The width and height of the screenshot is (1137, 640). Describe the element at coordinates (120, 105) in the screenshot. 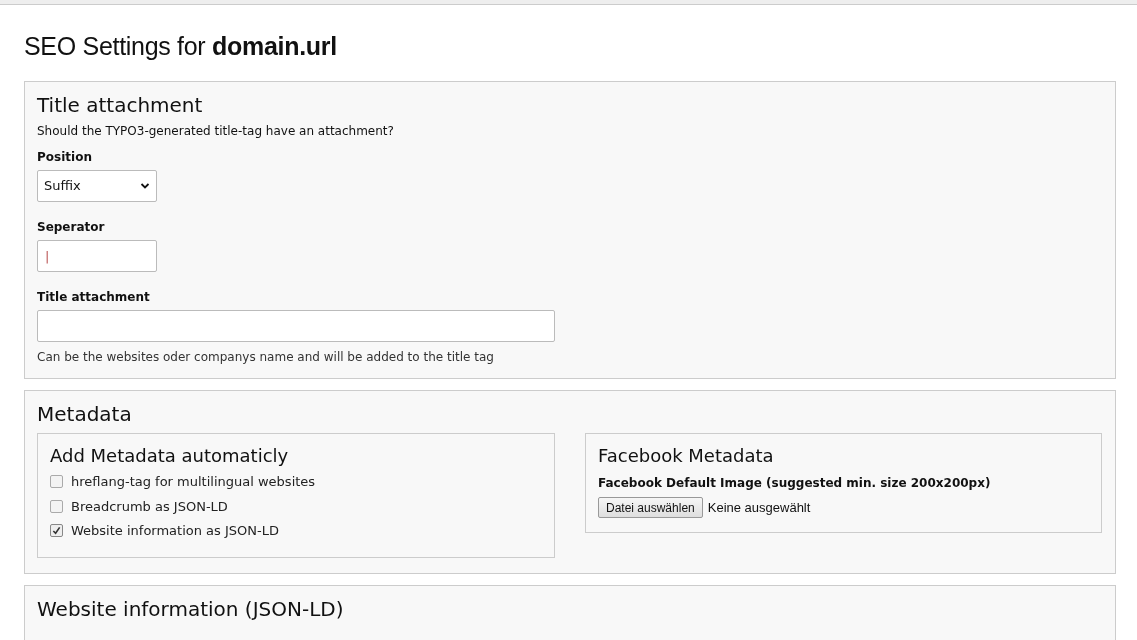

I see `section-heading: Title attachment` at that location.